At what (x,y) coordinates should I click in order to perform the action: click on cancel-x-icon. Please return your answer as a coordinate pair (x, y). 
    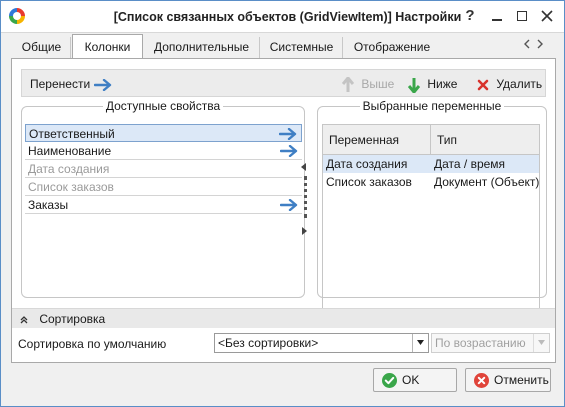
    Looking at the image, I should click on (481, 380).